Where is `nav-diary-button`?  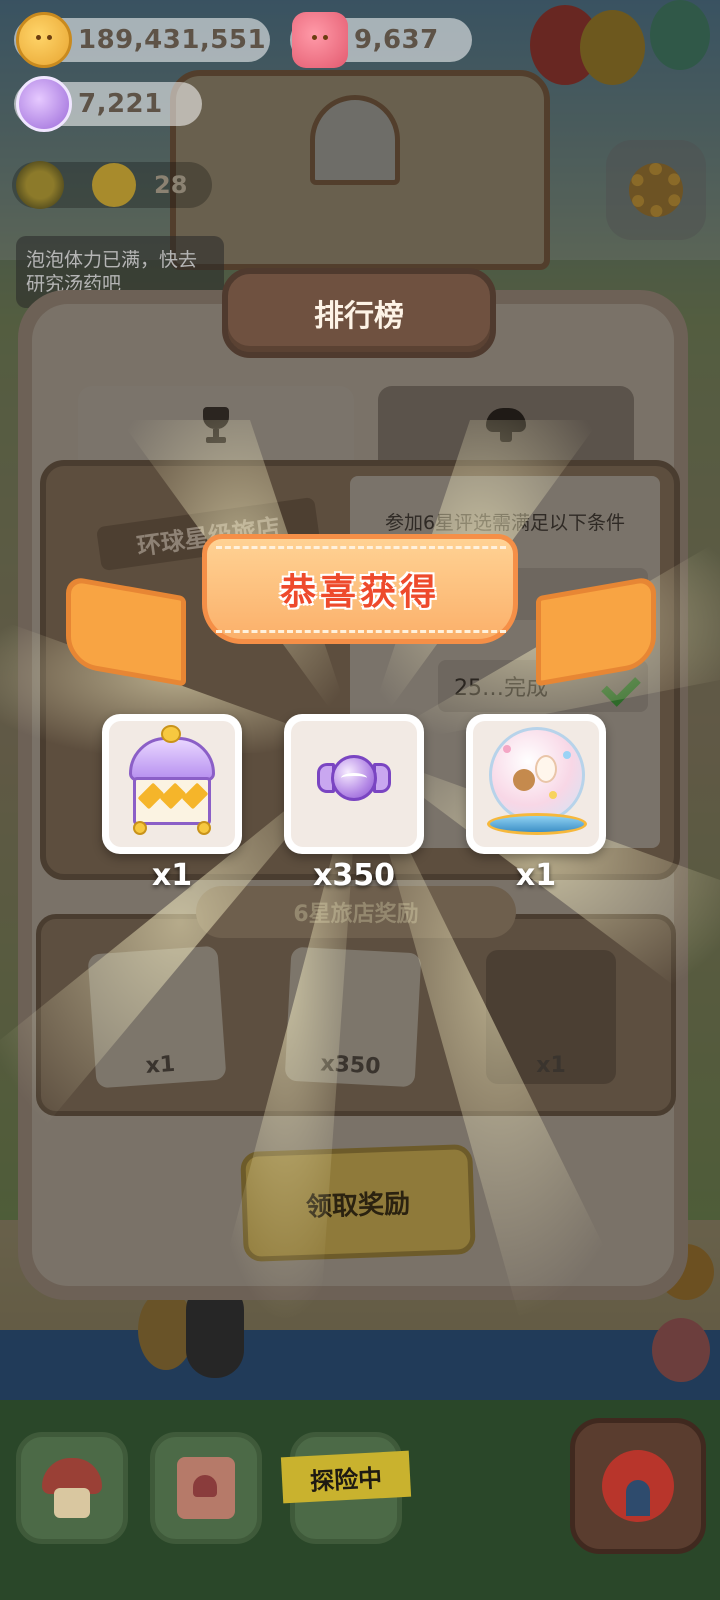 nav-diary-button is located at coordinates (206, 1488).